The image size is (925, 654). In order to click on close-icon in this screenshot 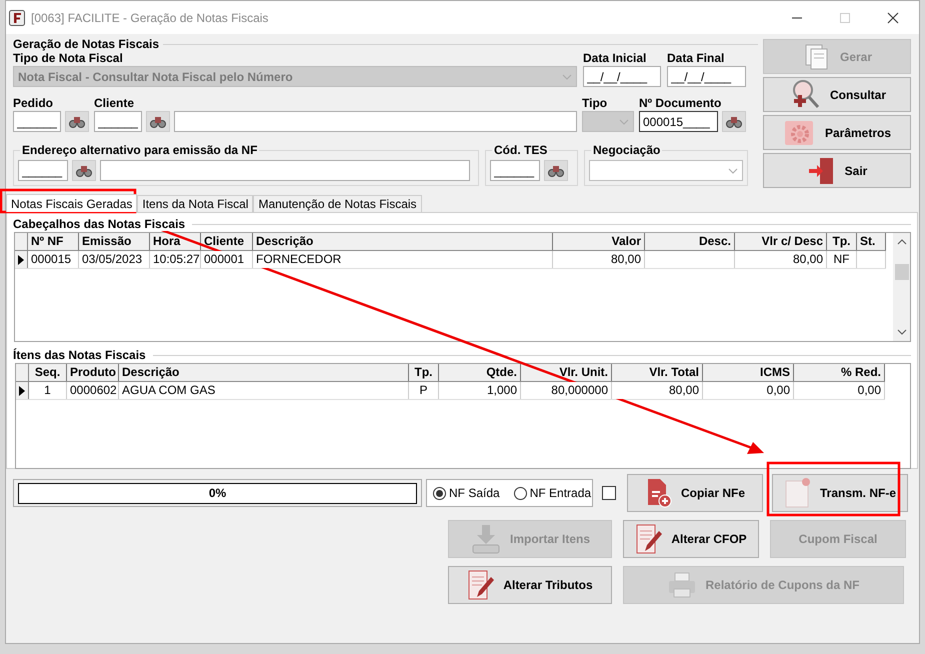, I will do `click(893, 18)`.